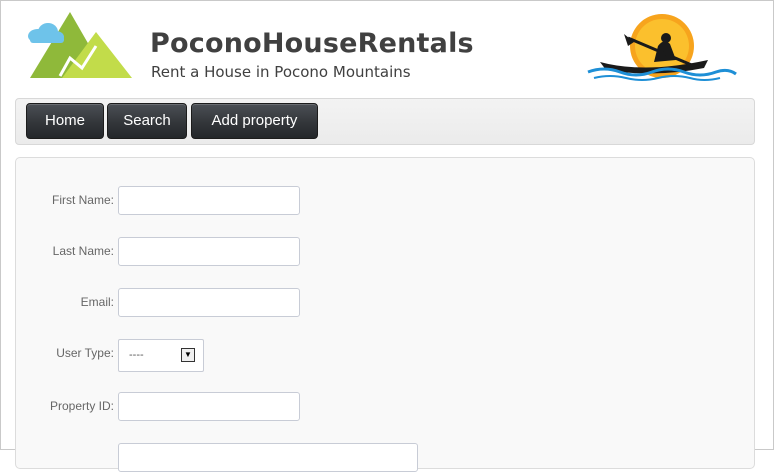 This screenshot has height=472, width=774. I want to click on user-type-label: User Type:, so click(85, 353).